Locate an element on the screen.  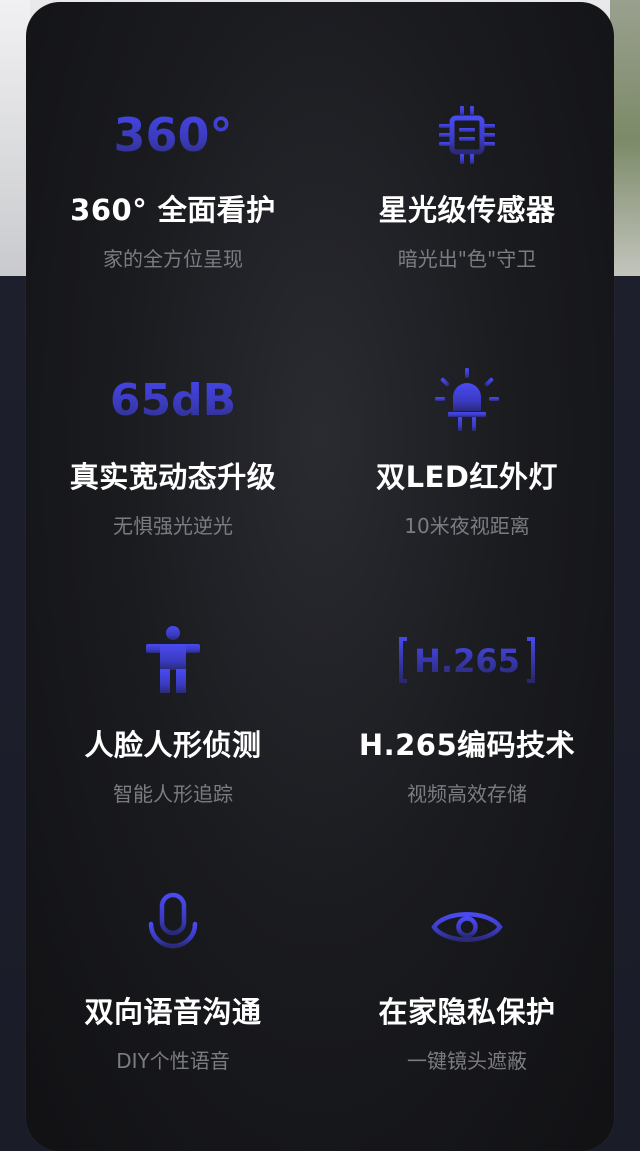
h265-icon: H.265 is located at coordinates (467, 660).